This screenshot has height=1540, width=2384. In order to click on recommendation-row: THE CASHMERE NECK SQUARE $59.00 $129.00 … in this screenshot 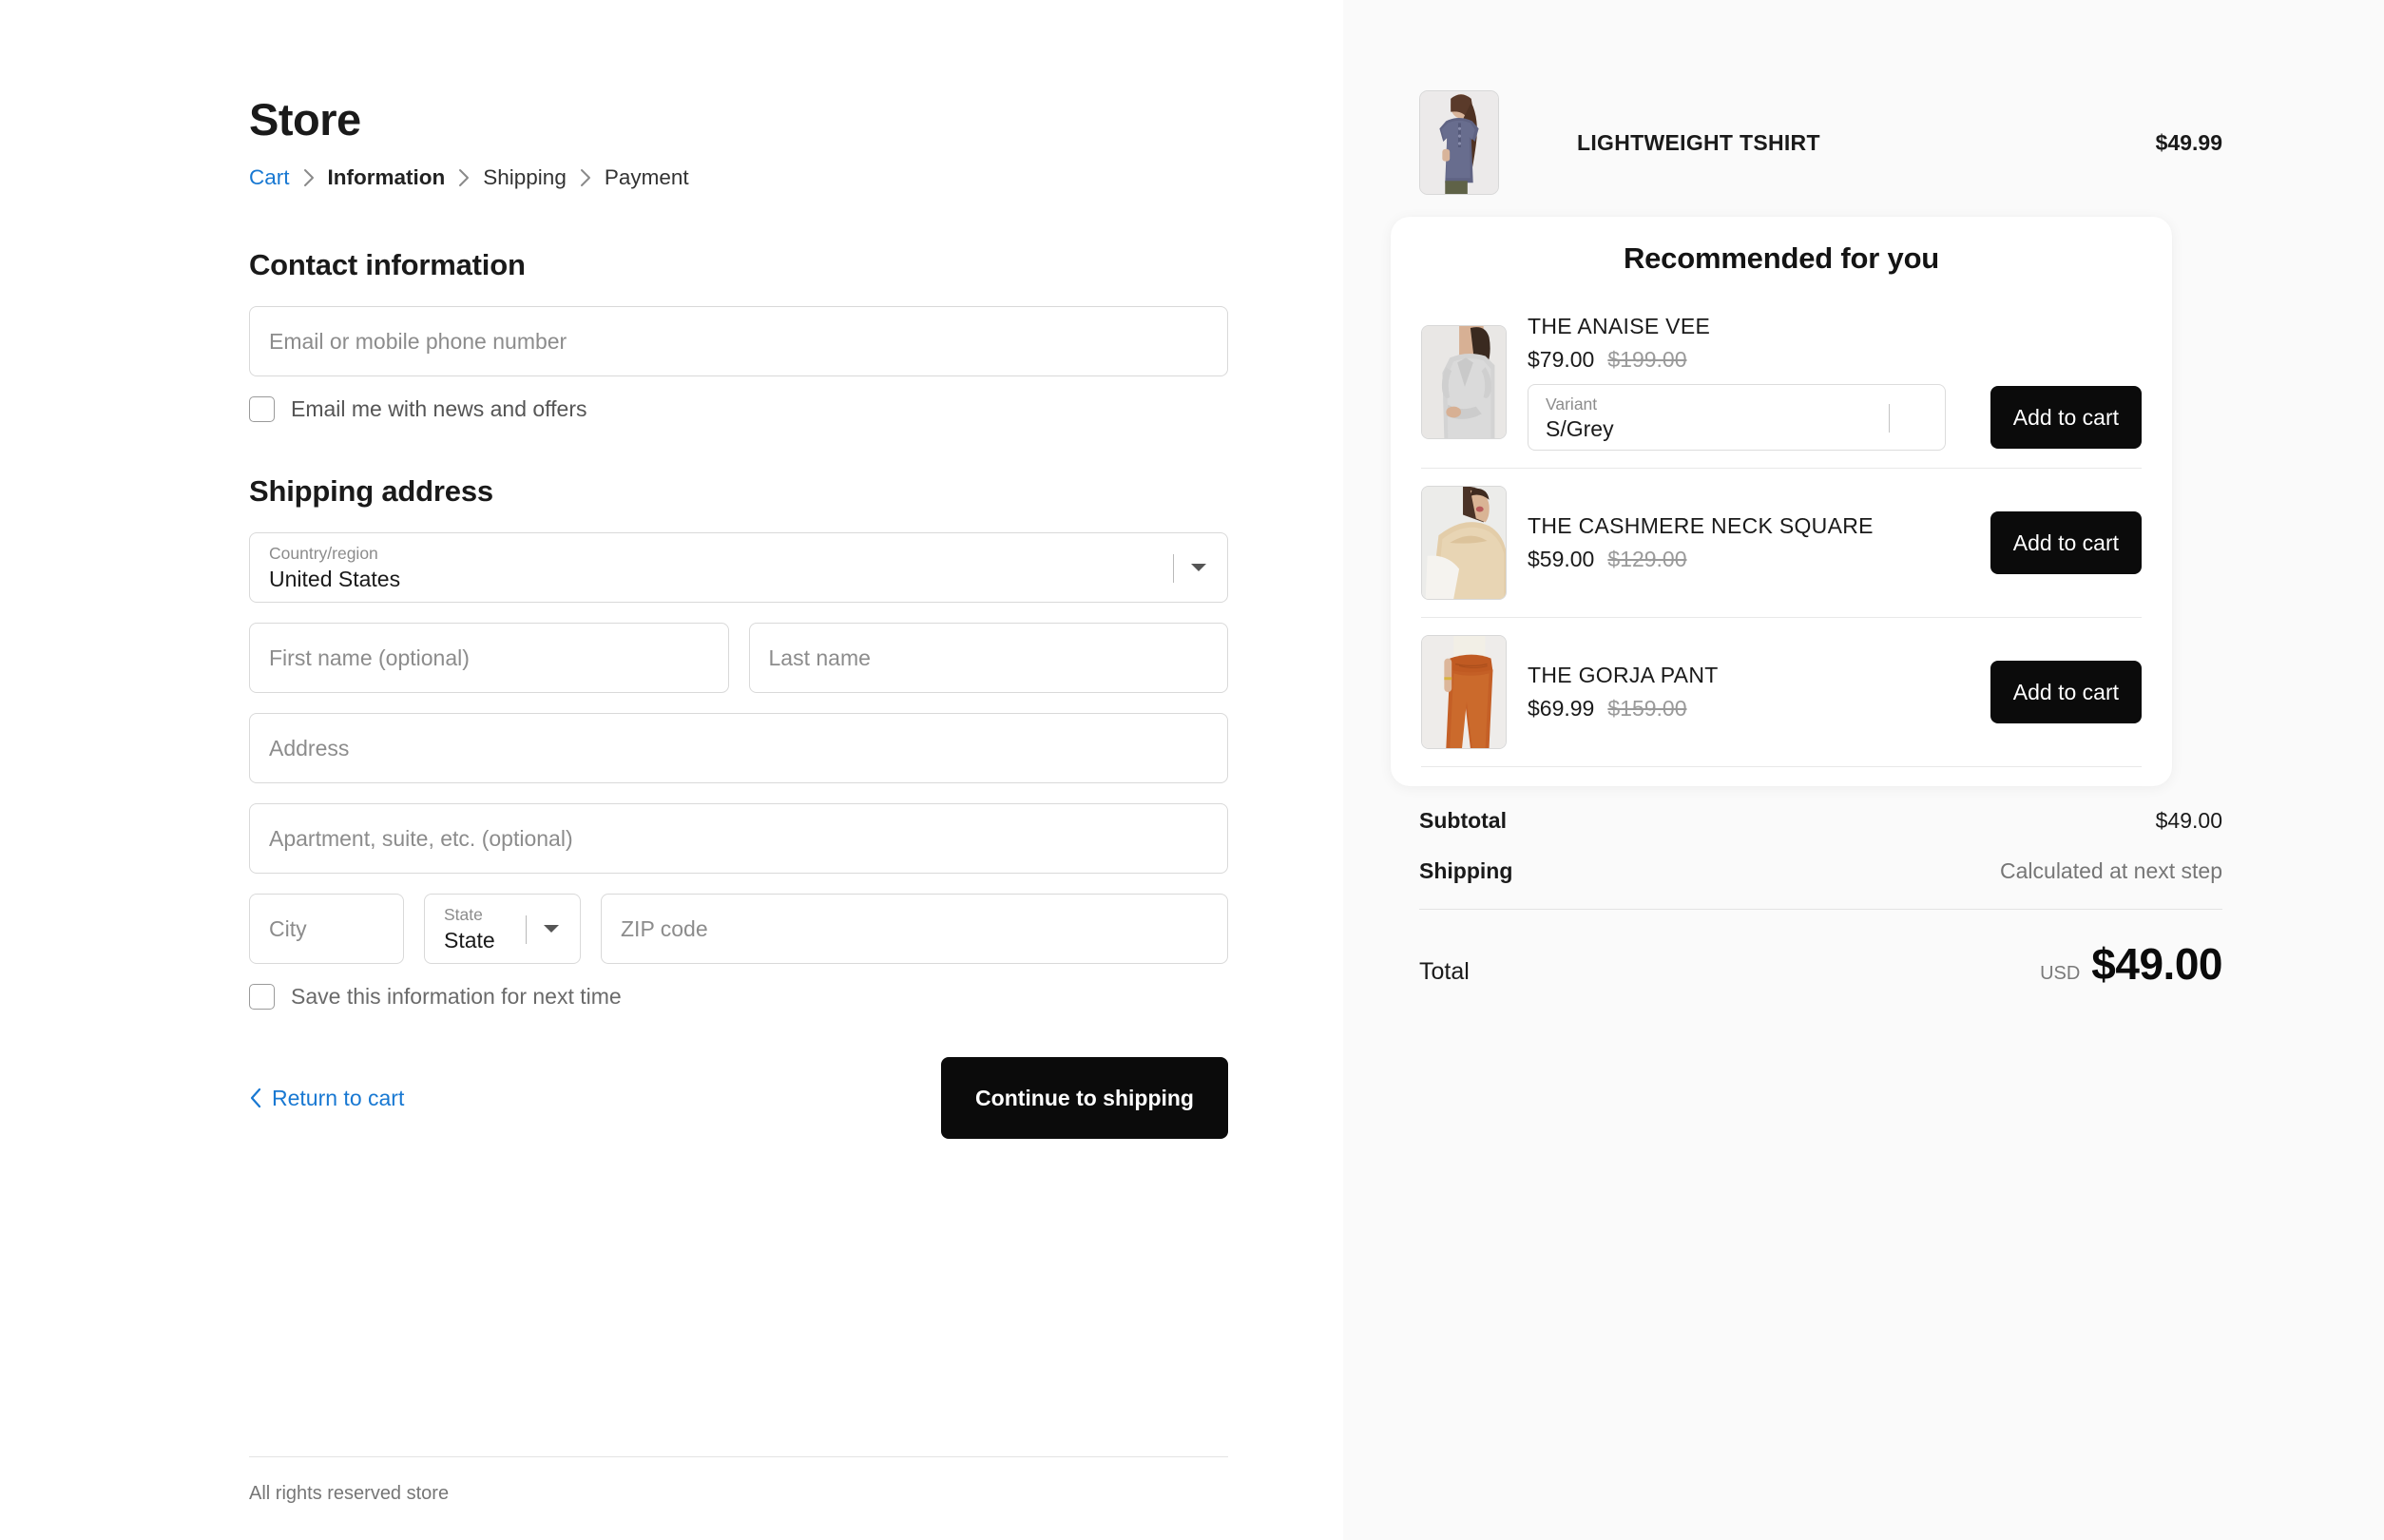, I will do `click(1781, 543)`.